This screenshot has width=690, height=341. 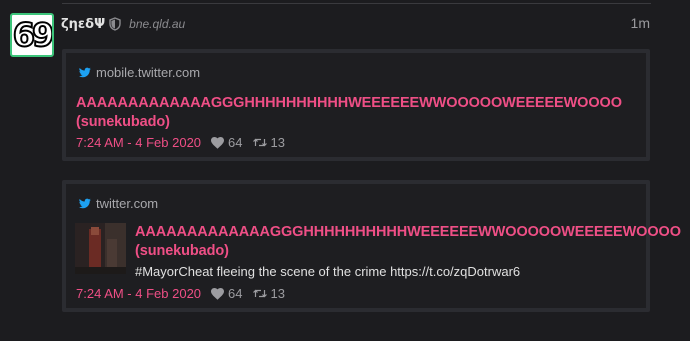 I want to click on post-timestamp: 1m, so click(x=640, y=23).